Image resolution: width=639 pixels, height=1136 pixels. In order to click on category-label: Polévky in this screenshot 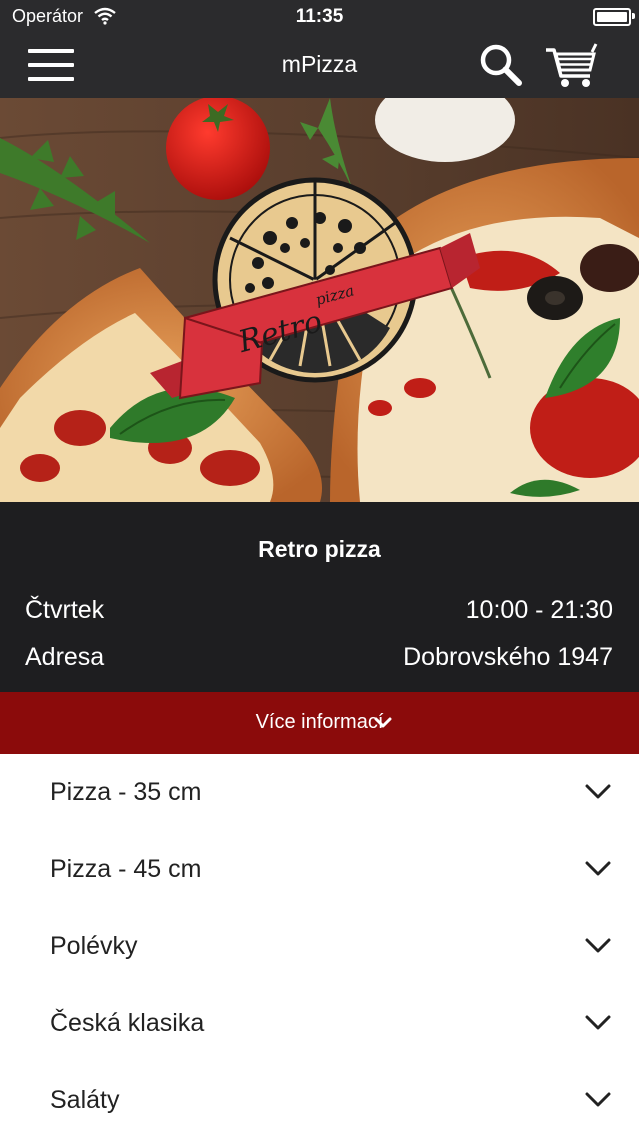, I will do `click(94, 946)`.